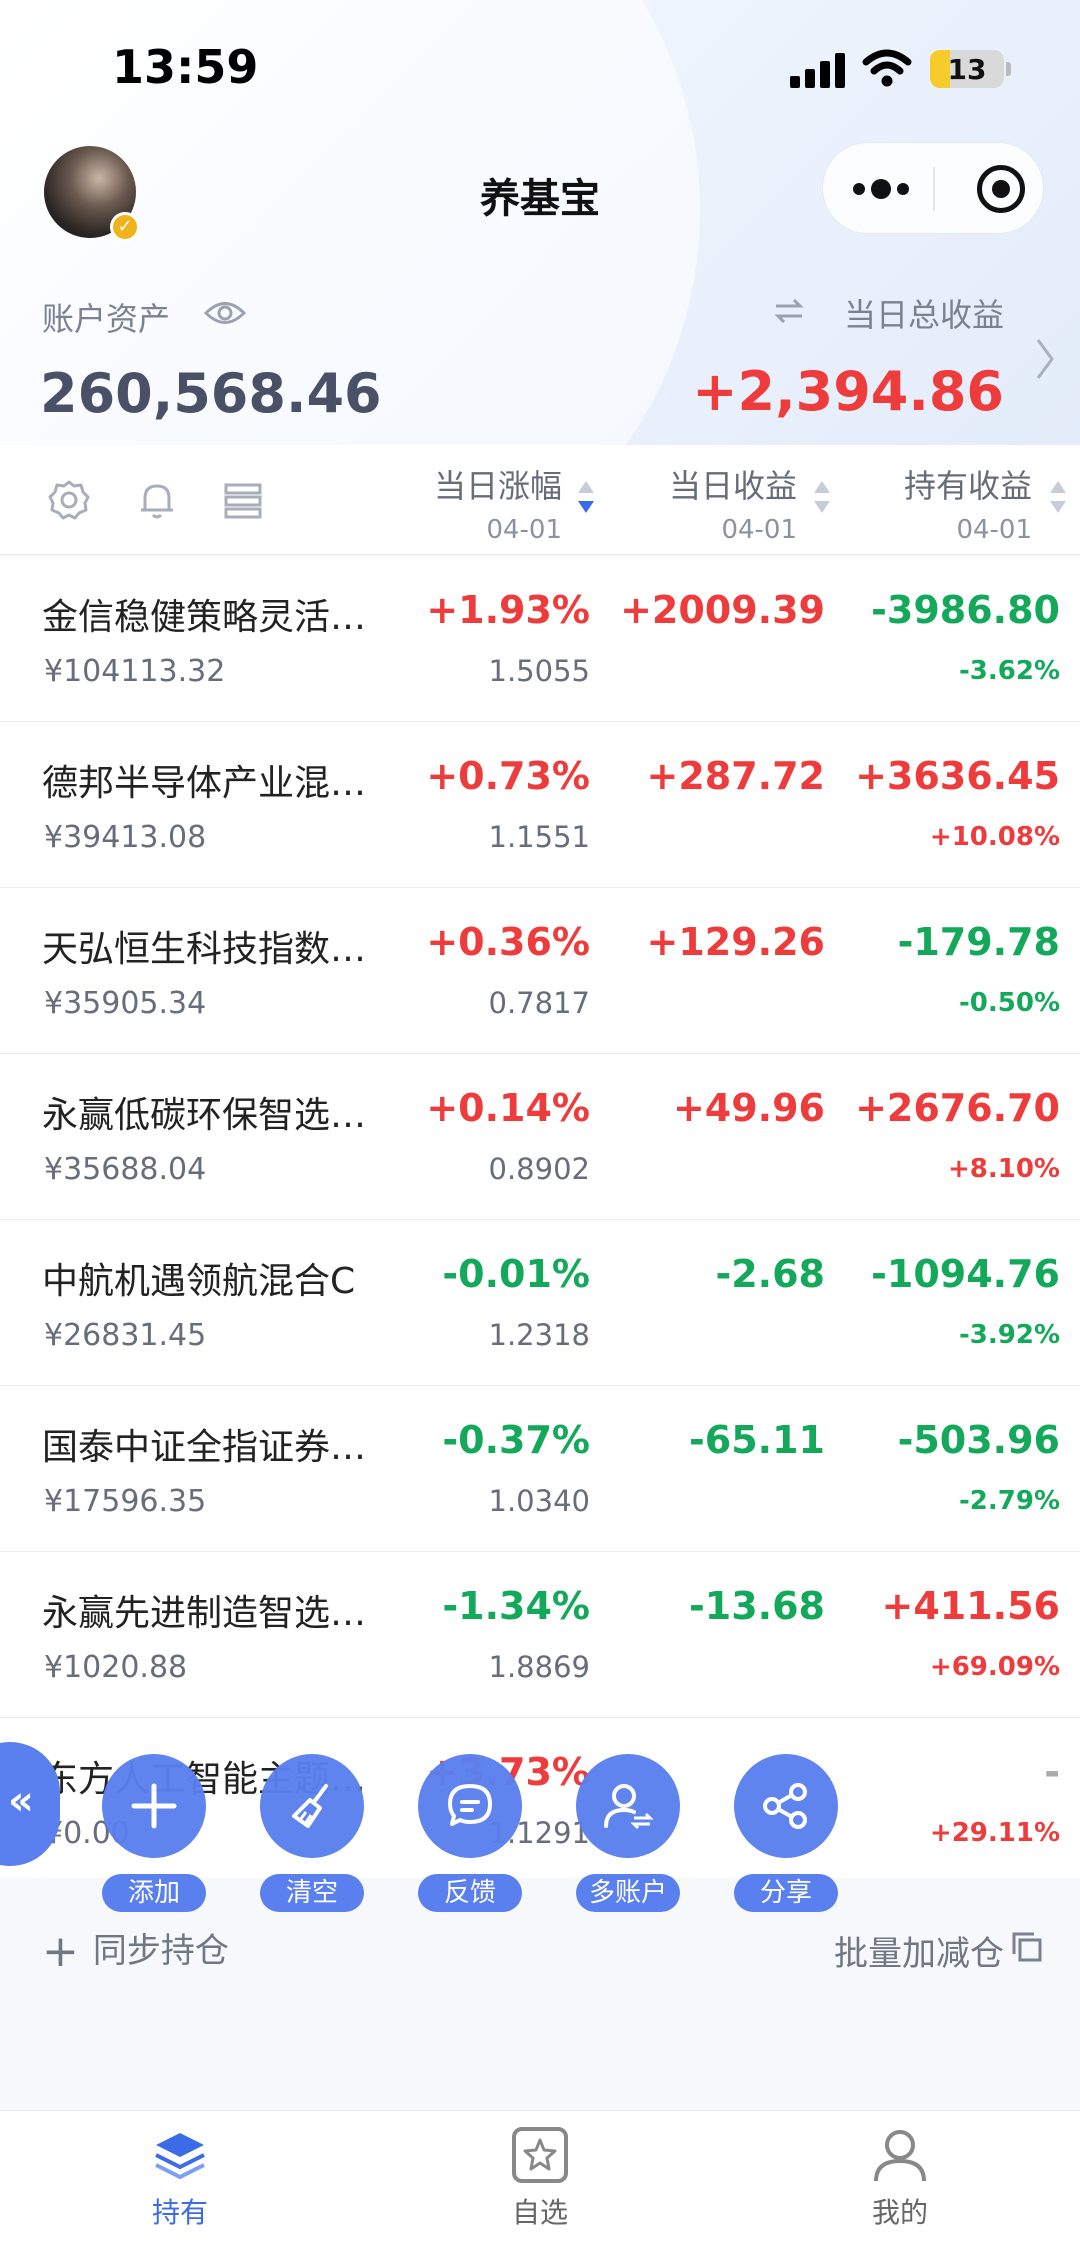 The height and width of the screenshot is (2268, 1080). Describe the element at coordinates (994, 1667) in the screenshot. I see `fund-hold-pct: +69.09%` at that location.